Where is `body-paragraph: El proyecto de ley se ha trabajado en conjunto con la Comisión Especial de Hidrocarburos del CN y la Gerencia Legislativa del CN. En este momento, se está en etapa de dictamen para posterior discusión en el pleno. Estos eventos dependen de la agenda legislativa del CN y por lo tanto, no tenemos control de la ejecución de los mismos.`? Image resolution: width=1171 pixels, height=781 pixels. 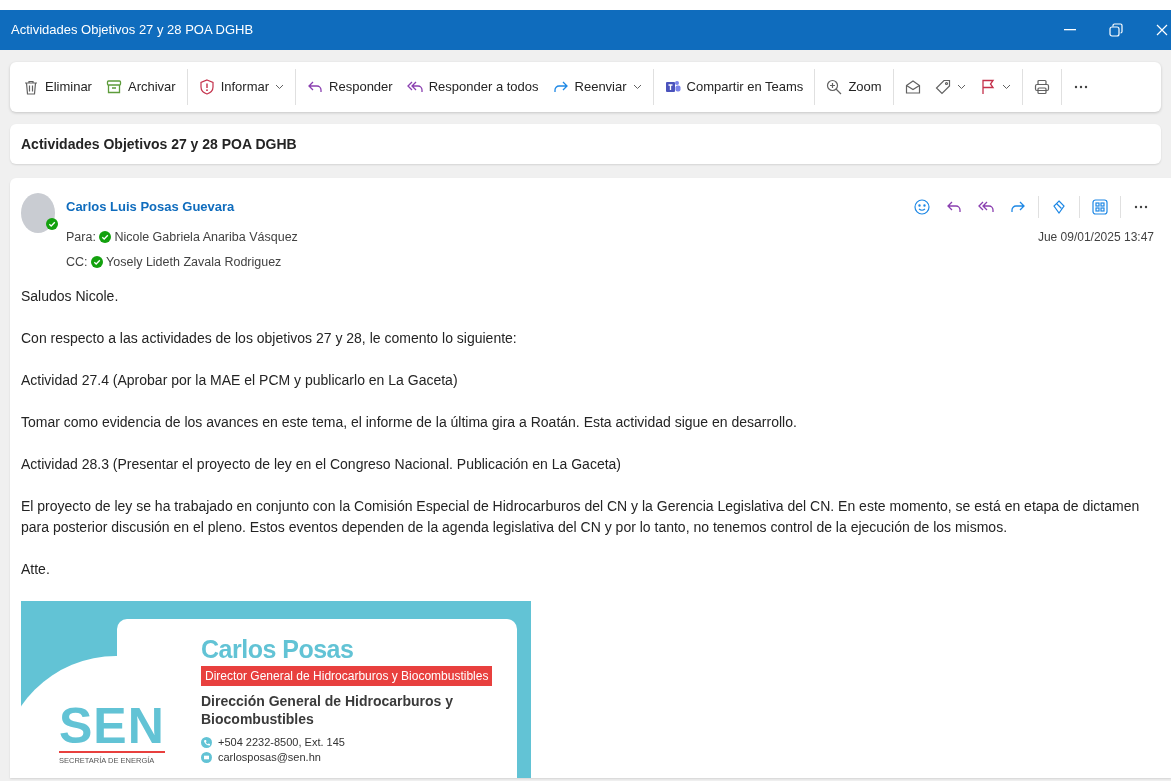
body-paragraph: El proyecto de ley se ha trabajado en conjunto con la Comisión Especial de Hidrocarburos del CN y la Gerencia Legislativa del CN. En este momento, se está en etapa de dictamen para posterior discusión en el pleno. Estos eventos dependen de la agenda legislativa del CN y por lo tanto, no tenemos control de la ejecución de los mismos. is located at coordinates (581, 516).